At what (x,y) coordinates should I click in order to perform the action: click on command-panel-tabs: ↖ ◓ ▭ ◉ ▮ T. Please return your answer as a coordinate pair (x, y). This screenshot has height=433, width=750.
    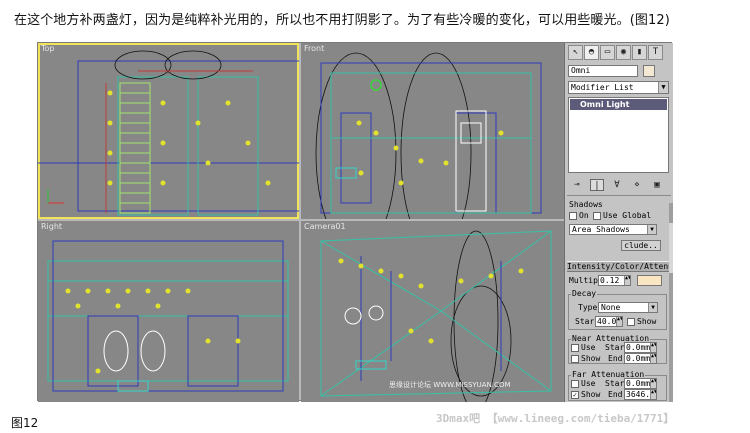
    Looking at the image, I should click on (615, 53).